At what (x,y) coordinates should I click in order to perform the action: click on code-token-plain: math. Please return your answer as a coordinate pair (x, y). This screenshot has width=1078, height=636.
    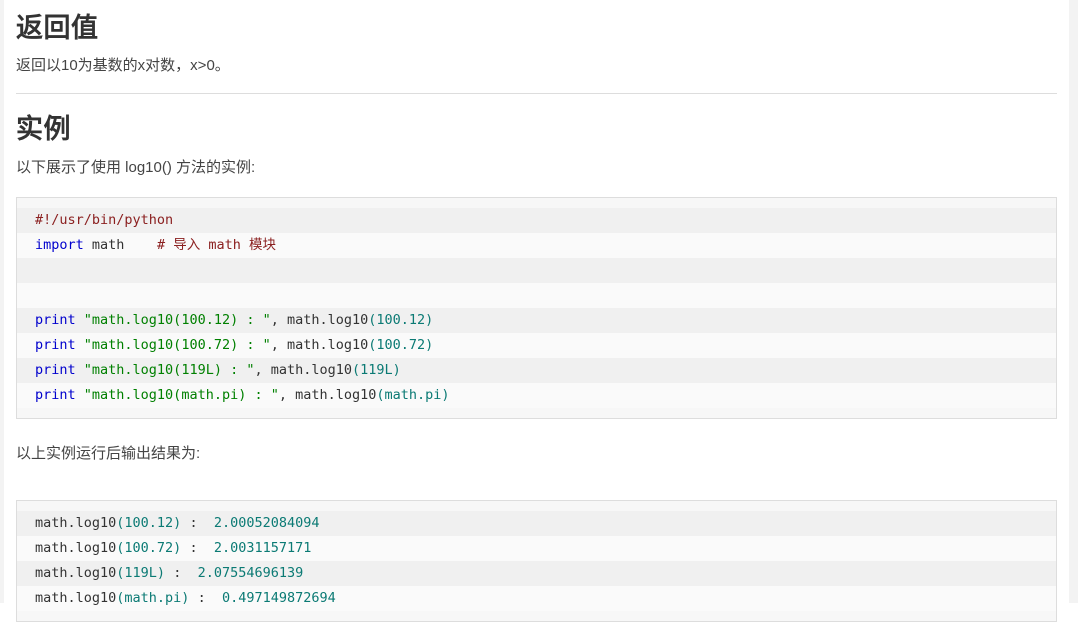
    Looking at the image, I should click on (120, 244).